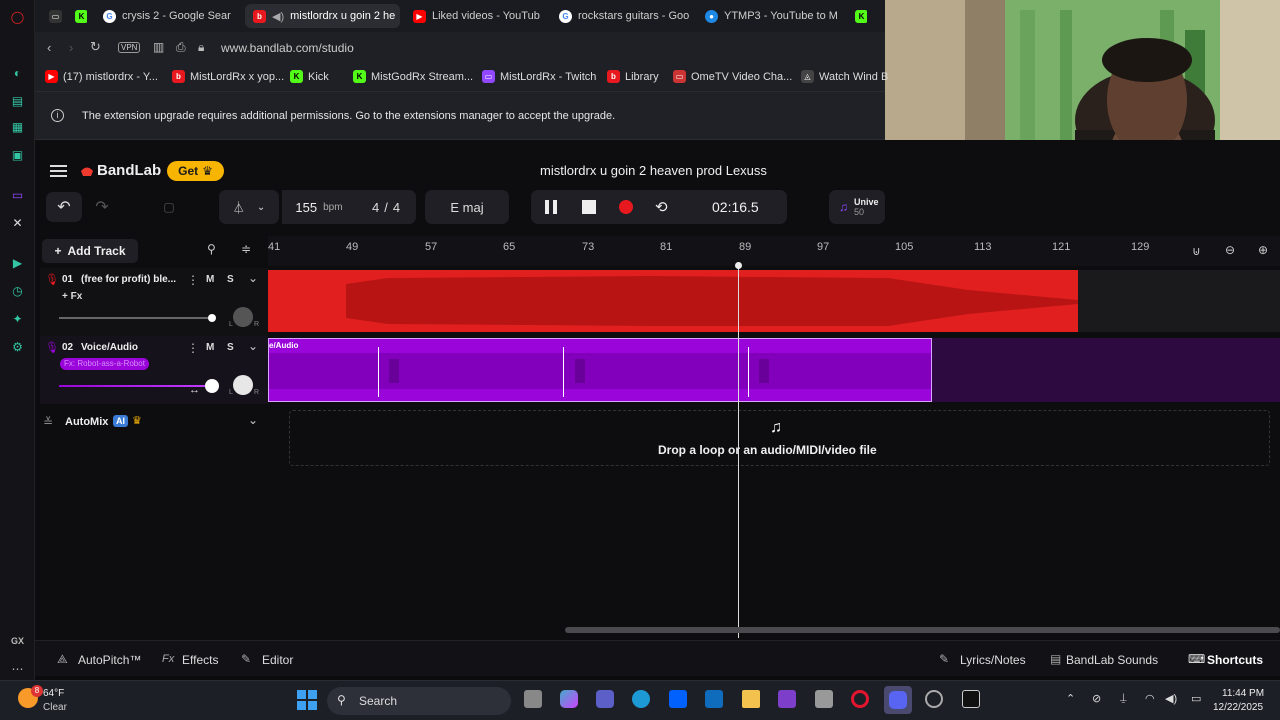 This screenshot has width=1280, height=720. Describe the element at coordinates (551, 207) in the screenshot. I see `pause-button` at that location.